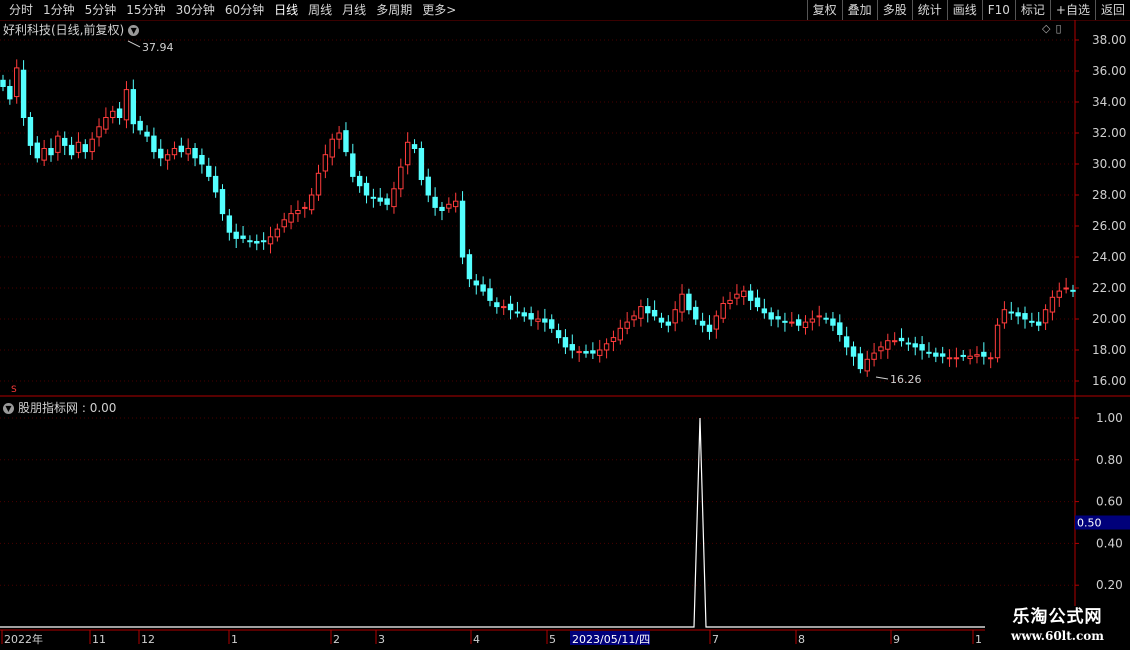 The height and width of the screenshot is (650, 1130). I want to click on toolbar-button-8: 返回, so click(1112, 10).